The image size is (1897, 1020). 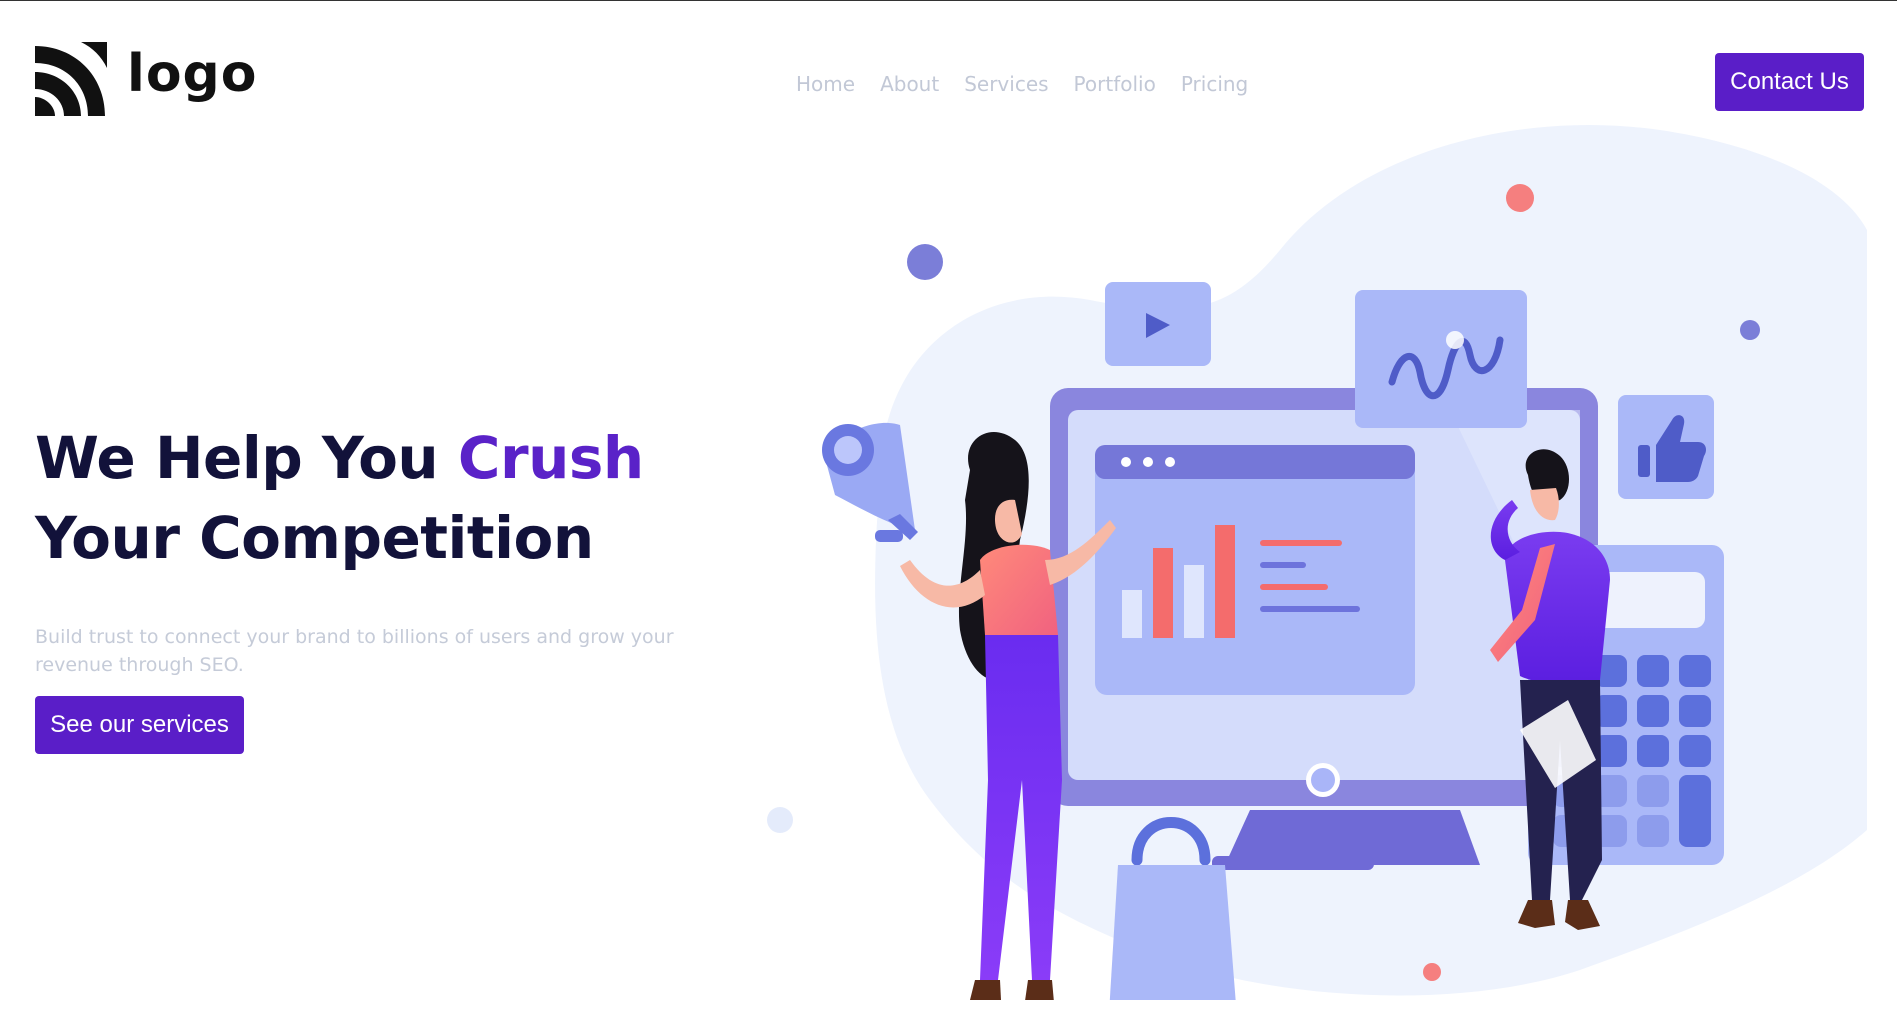 I want to click on dot-coral-bottom, so click(x=1432, y=972).